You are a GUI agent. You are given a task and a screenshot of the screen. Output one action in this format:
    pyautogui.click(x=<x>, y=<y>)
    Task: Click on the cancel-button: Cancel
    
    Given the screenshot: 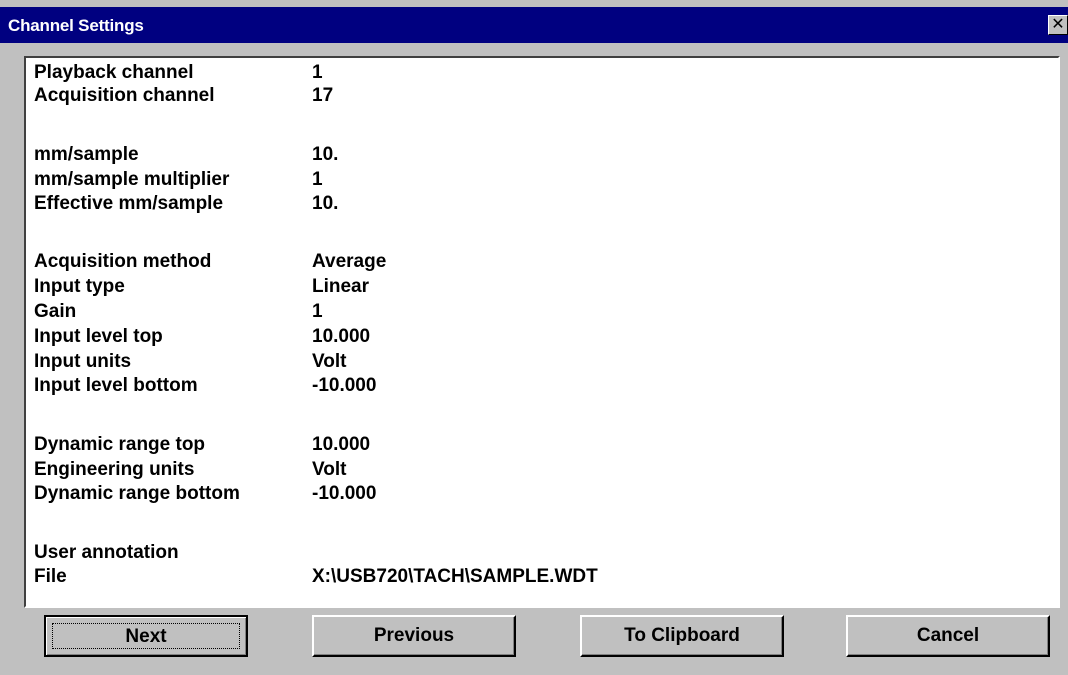 What is the action you would take?
    pyautogui.click(x=948, y=636)
    